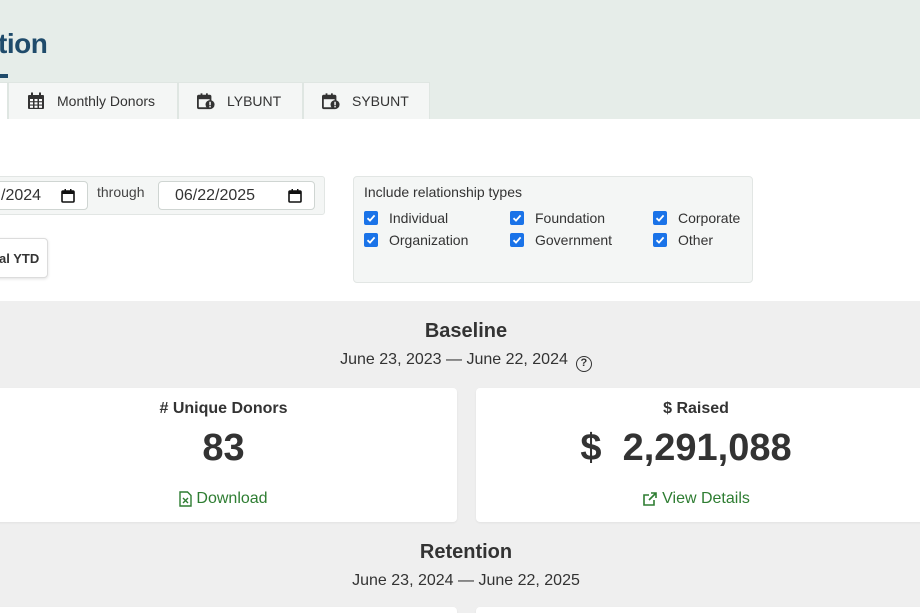 The height and width of the screenshot is (613, 920). Describe the element at coordinates (419, 218) in the screenshot. I see `checkbox-label: Individual` at that location.